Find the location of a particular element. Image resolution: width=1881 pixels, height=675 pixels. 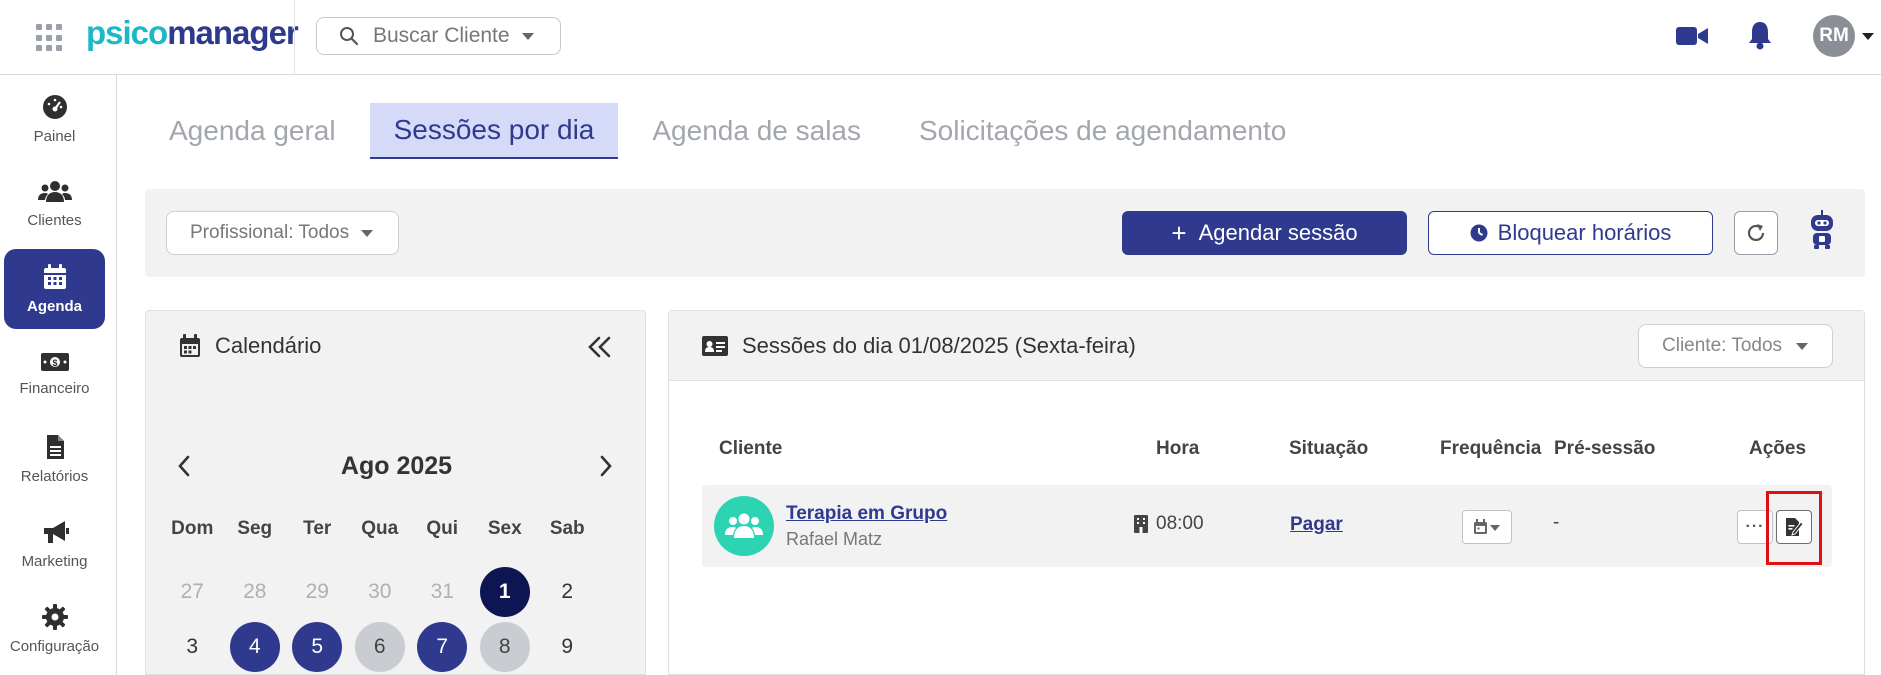

column-header-hora: Hora is located at coordinates (1178, 448).